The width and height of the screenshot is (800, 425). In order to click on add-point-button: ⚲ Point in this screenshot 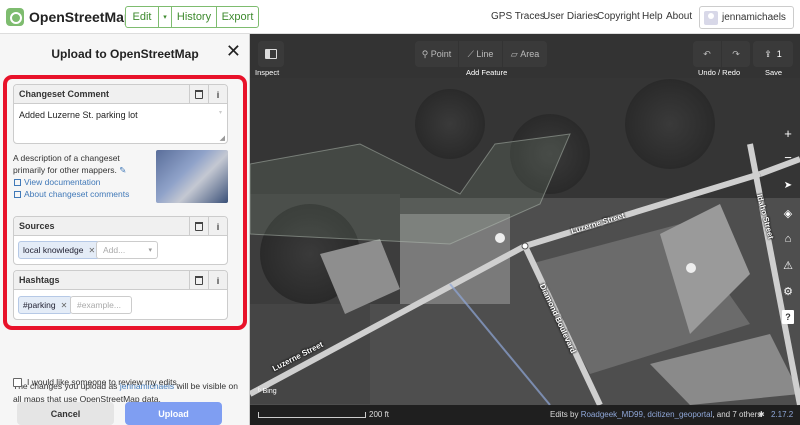, I will do `click(436, 54)`.